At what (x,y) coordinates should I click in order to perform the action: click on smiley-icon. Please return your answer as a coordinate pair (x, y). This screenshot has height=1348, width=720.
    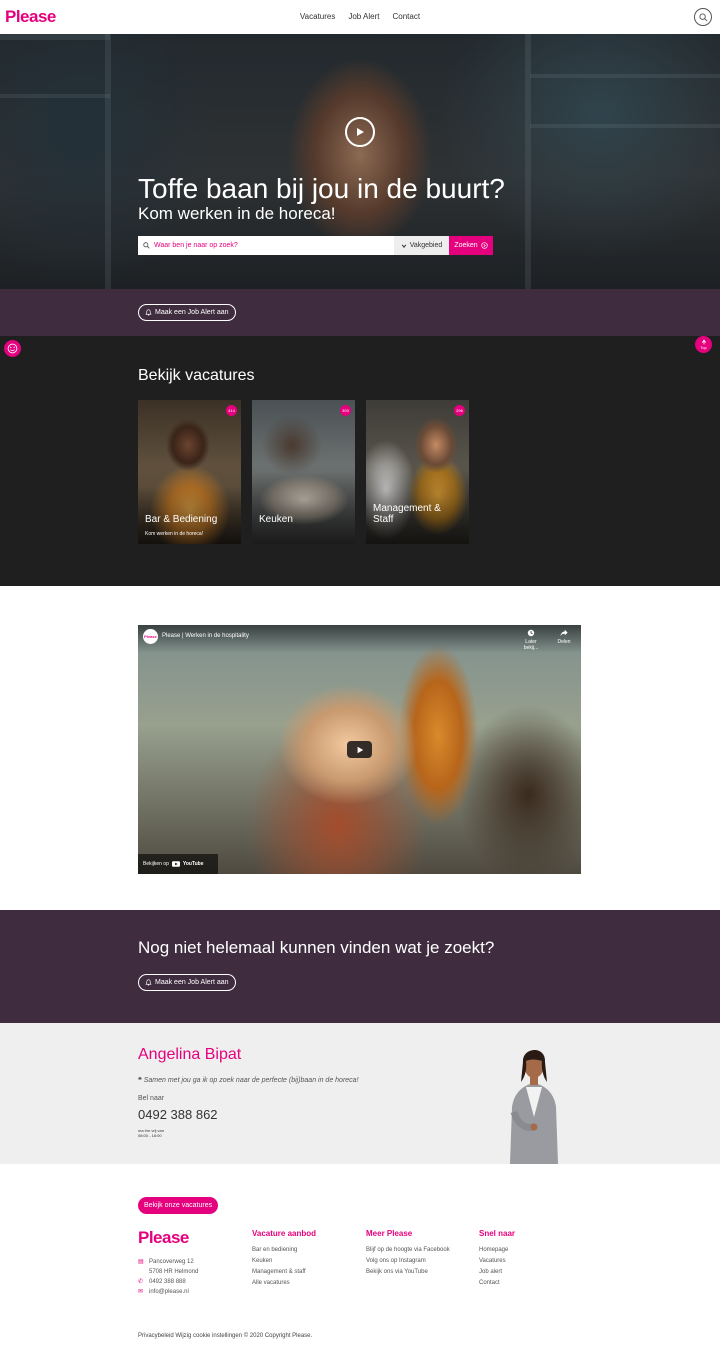
    Looking at the image, I should click on (12, 348).